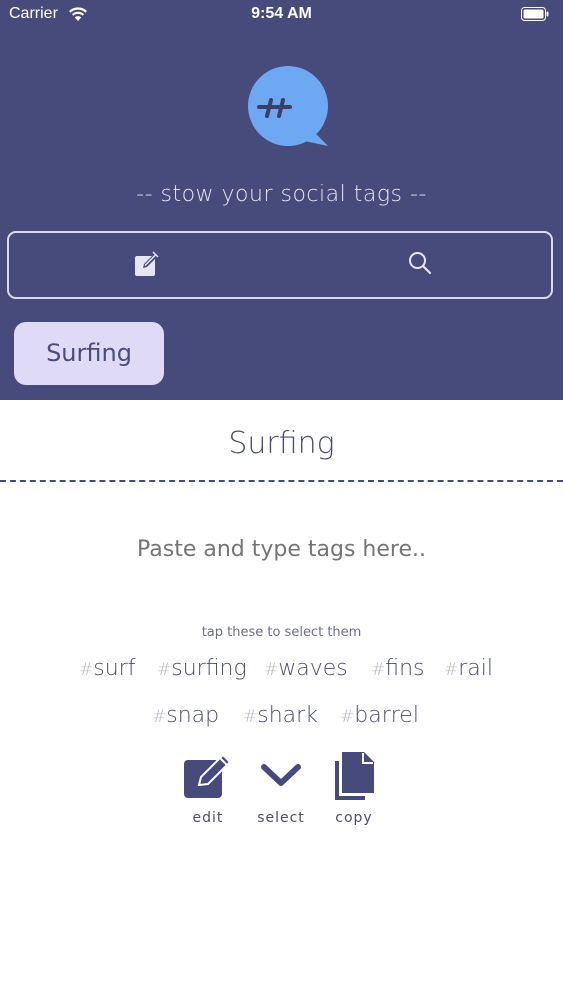 The image size is (563, 1000). I want to click on tag-label: shark, so click(287, 715).